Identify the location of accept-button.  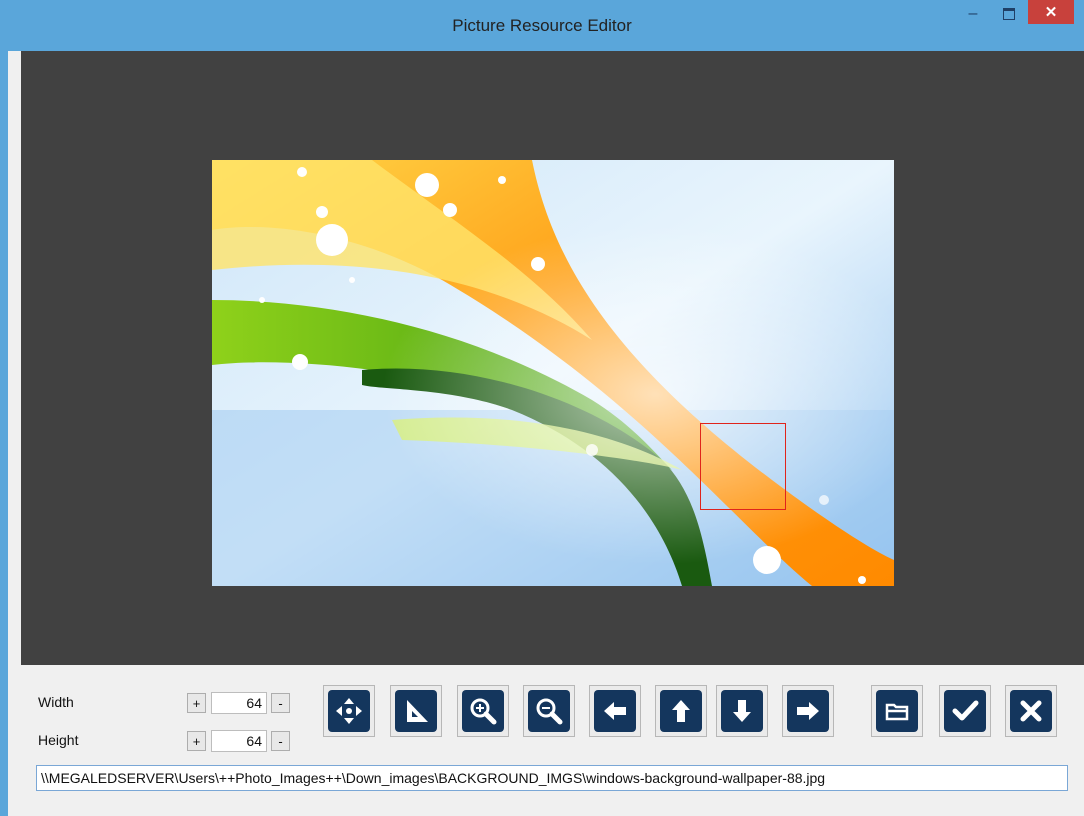
(965, 711).